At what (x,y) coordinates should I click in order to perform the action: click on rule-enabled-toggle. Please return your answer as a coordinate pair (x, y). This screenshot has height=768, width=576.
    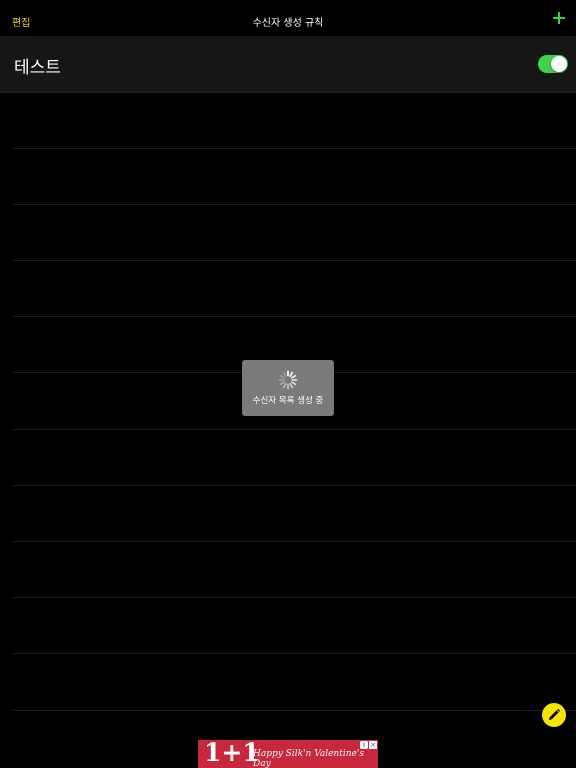
    Looking at the image, I should click on (553, 64).